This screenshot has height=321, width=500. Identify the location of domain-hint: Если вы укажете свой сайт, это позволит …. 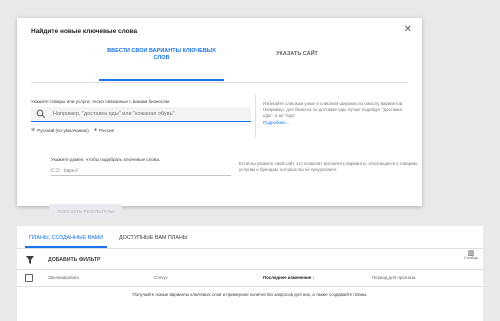
(328, 166).